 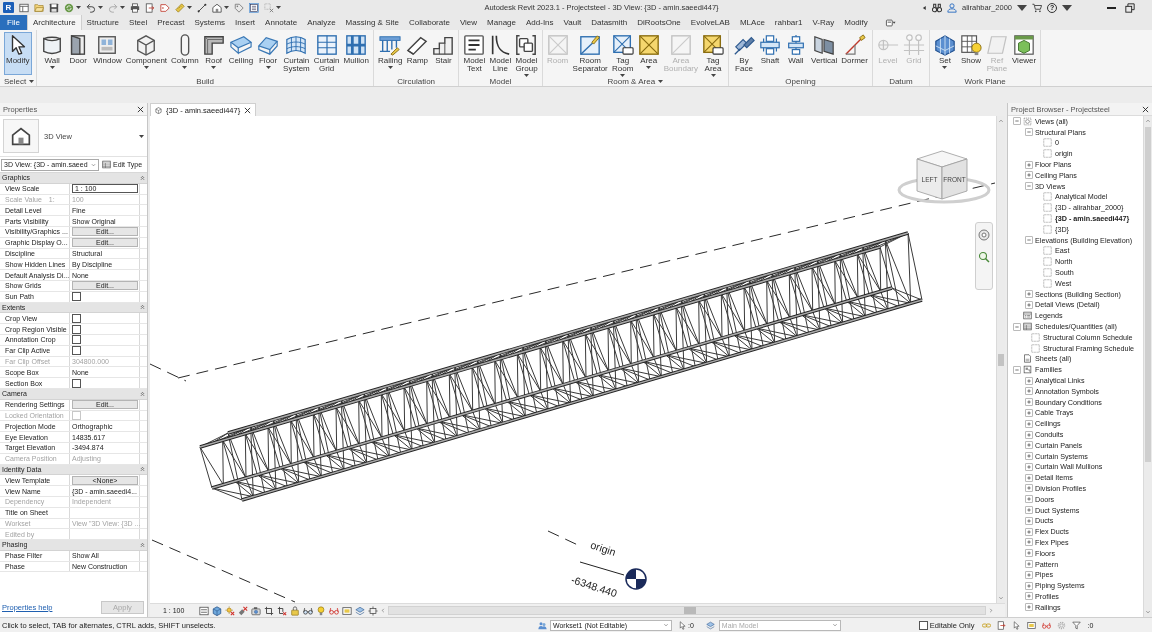 What do you see at coordinates (243, 610) in the screenshot?
I see `shadow-off-icon` at bounding box center [243, 610].